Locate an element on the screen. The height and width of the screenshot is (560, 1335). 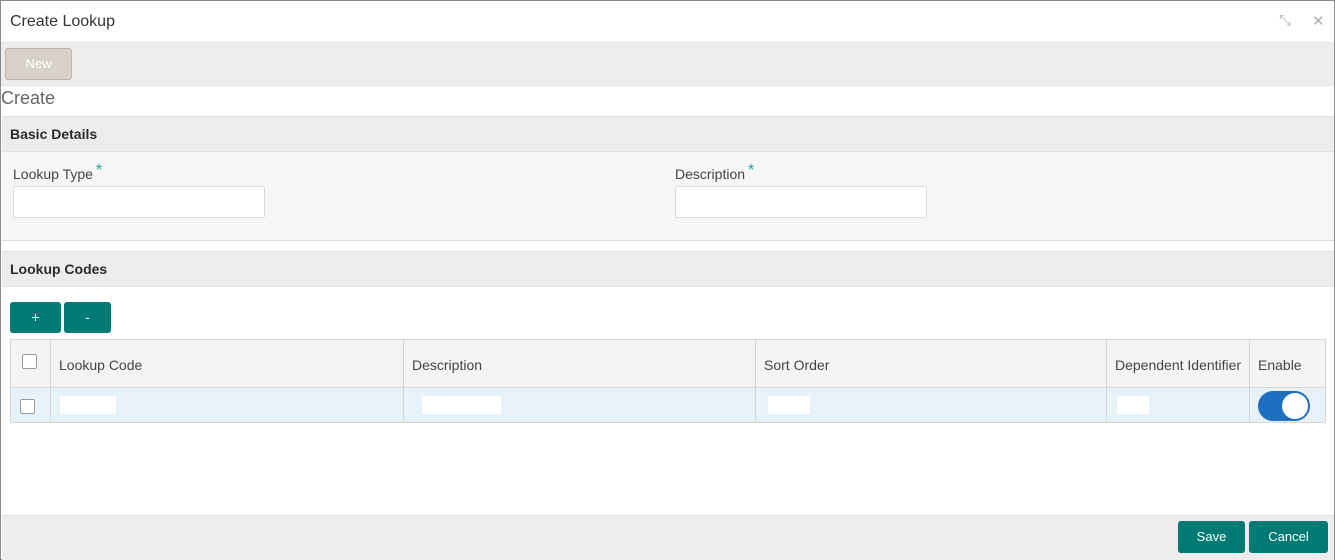
table-row is located at coordinates (668, 405).